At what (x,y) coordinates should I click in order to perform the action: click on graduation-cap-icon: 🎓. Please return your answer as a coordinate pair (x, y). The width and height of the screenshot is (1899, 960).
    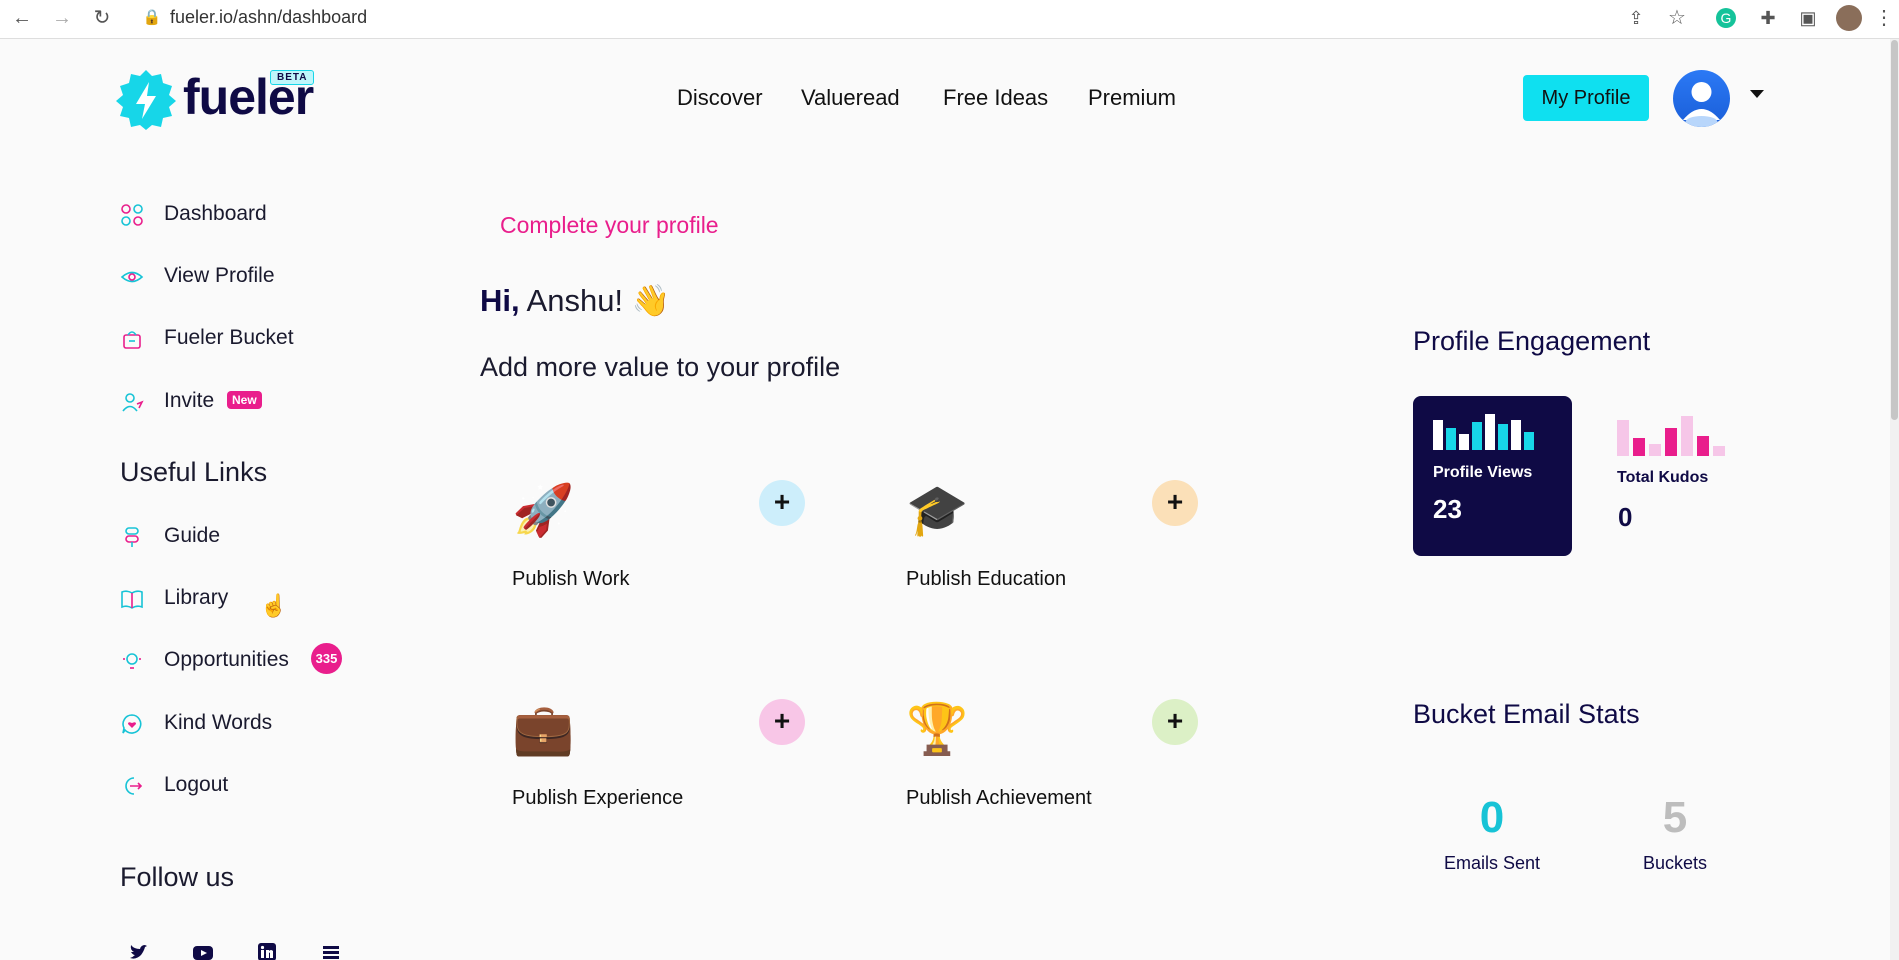
    Looking at the image, I should click on (937, 510).